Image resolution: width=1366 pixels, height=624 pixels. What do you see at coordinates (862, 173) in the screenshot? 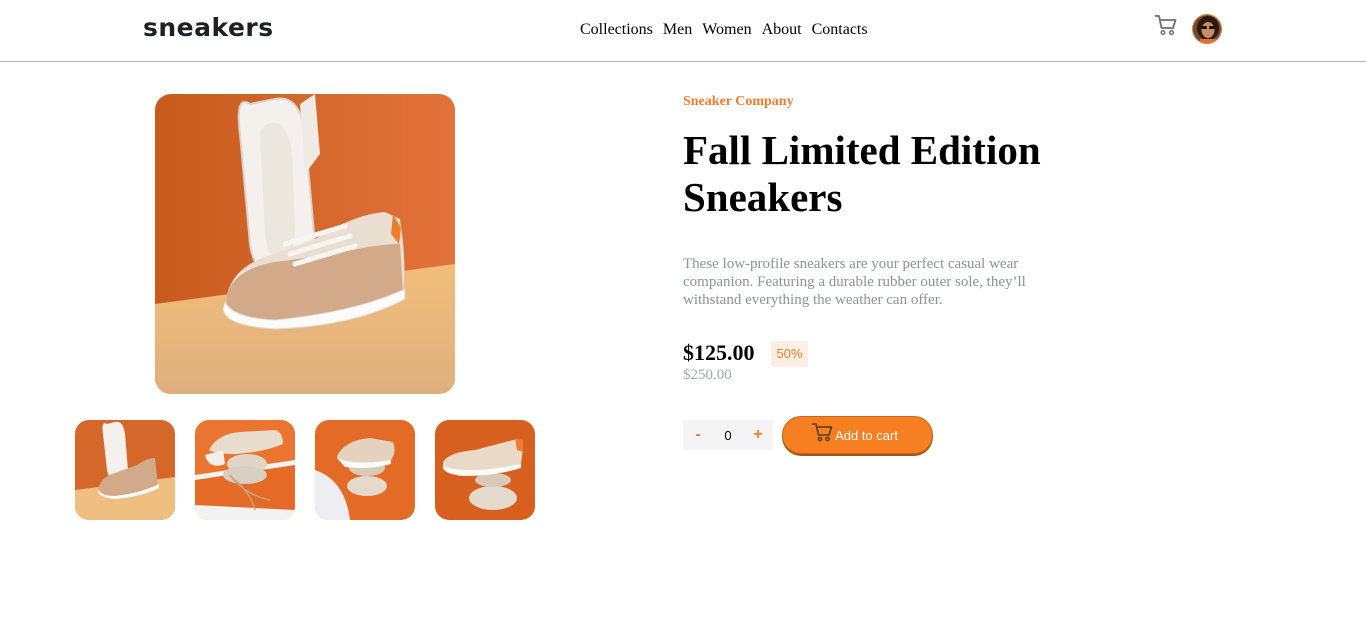
I see `product-title: Fall Limited Edition Sneakers` at bounding box center [862, 173].